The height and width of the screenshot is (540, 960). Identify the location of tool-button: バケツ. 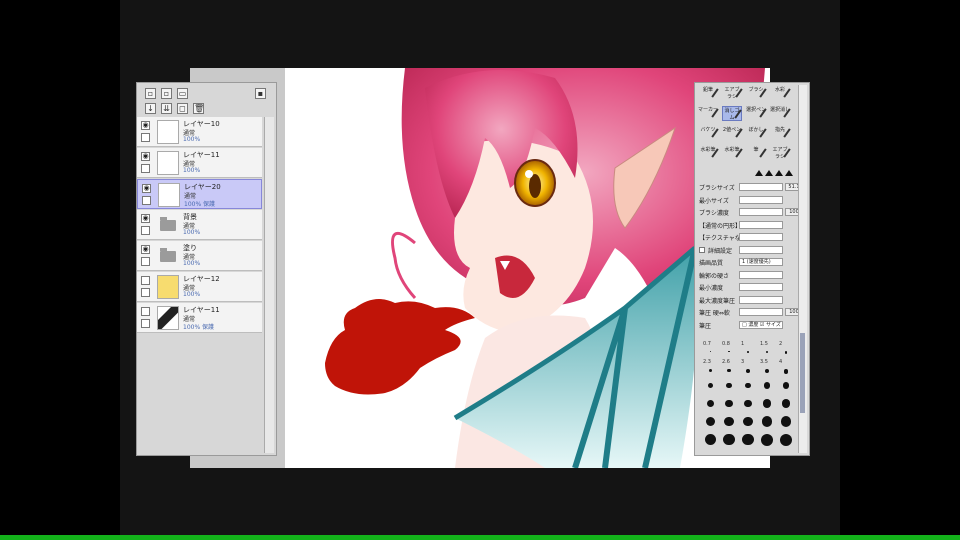
(708, 133).